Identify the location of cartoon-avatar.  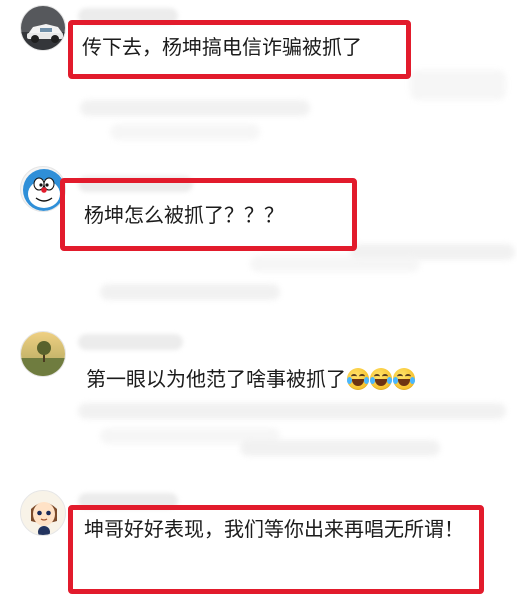
(43, 513).